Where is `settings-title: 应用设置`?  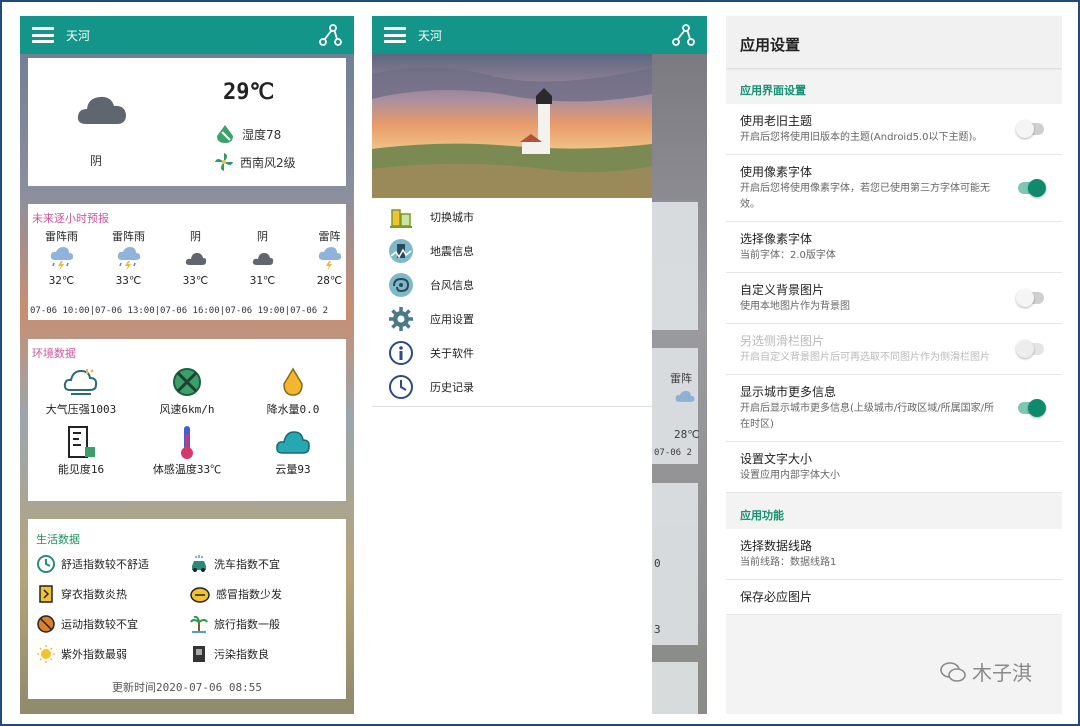 settings-title: 应用设置 is located at coordinates (894, 42).